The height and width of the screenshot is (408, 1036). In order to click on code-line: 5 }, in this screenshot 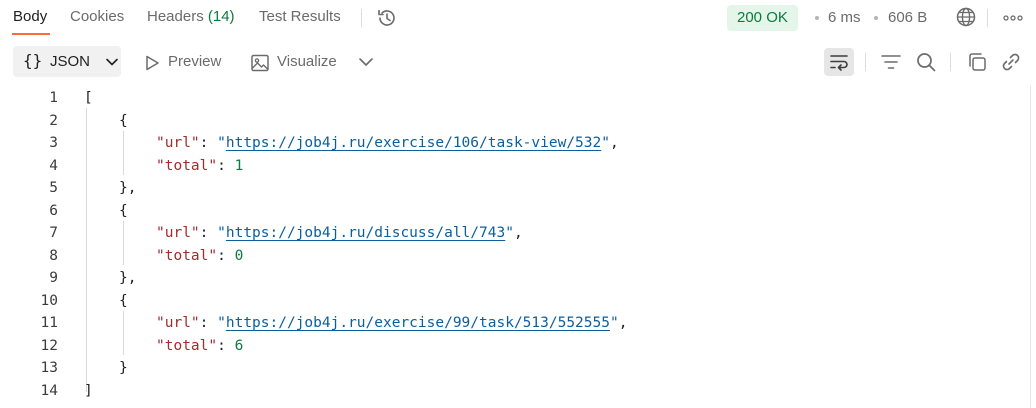, I will do `click(518, 188)`.